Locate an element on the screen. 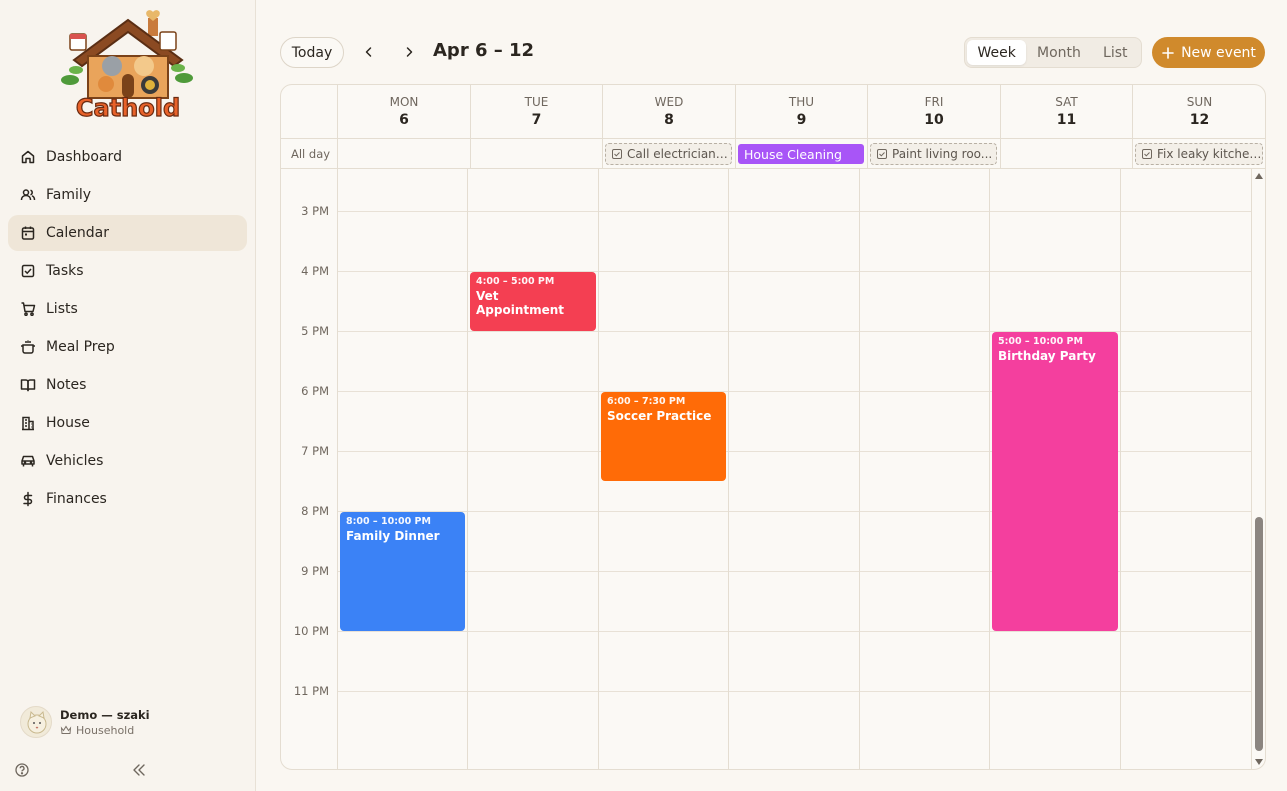 The width and height of the screenshot is (1287, 791). sidebar-item-label: Notes is located at coordinates (66, 385).